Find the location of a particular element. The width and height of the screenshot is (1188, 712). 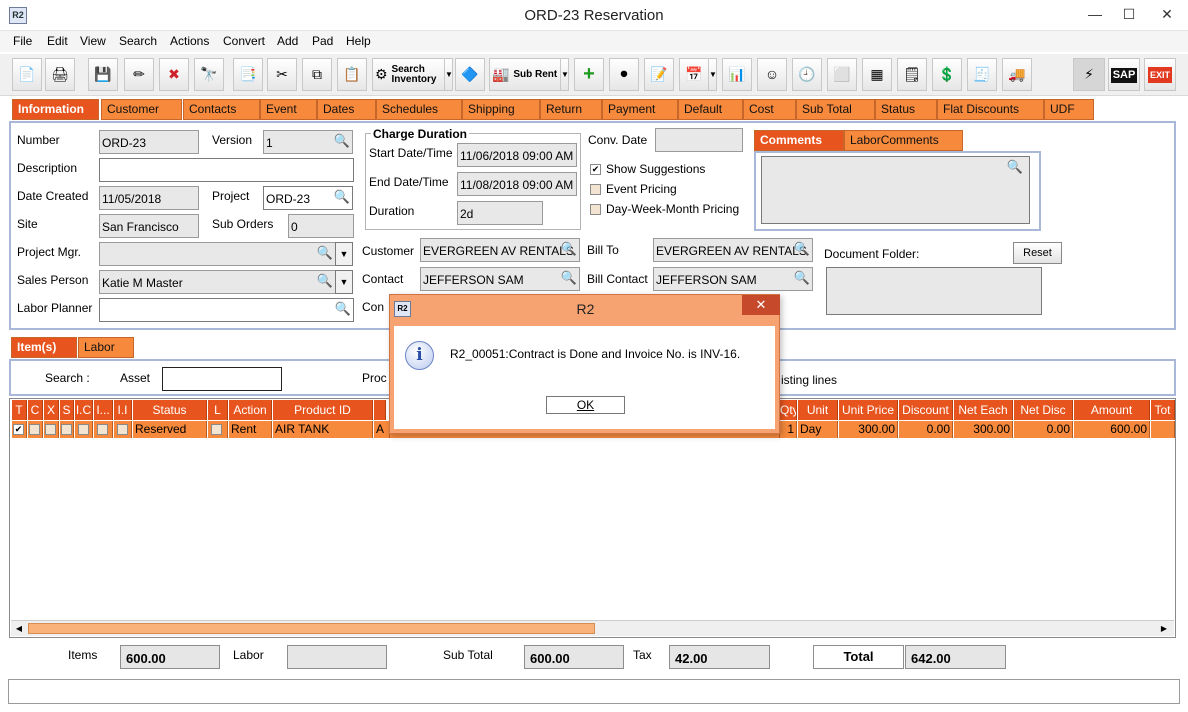

row-c-cell is located at coordinates (35, 429).